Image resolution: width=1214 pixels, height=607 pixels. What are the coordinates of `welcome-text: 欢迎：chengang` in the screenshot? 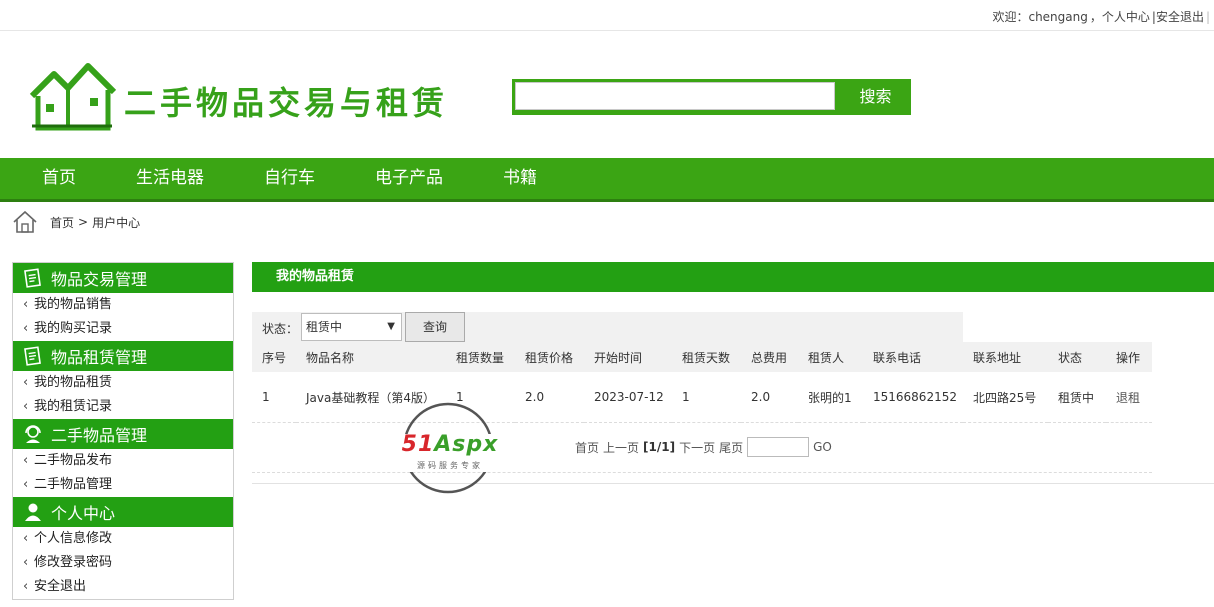 It's located at (1040, 17).